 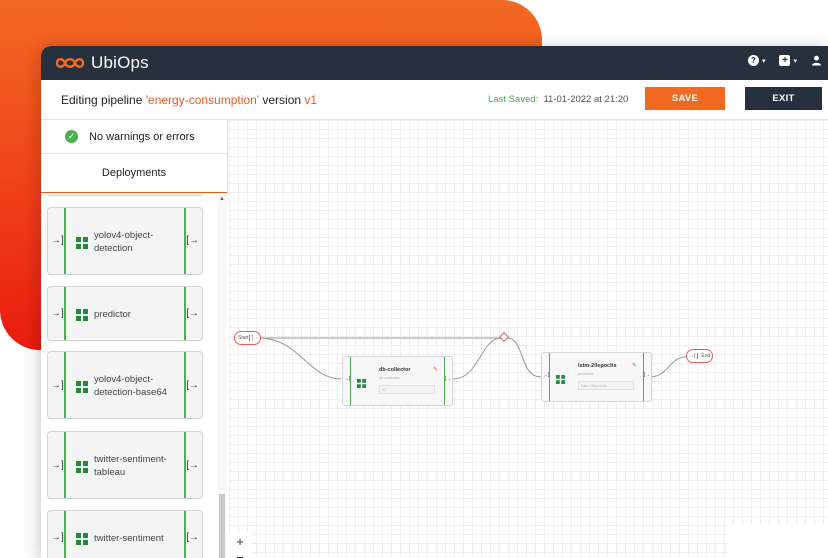 I want to click on version-select-value: lstm-20epochs, so click(x=594, y=385).